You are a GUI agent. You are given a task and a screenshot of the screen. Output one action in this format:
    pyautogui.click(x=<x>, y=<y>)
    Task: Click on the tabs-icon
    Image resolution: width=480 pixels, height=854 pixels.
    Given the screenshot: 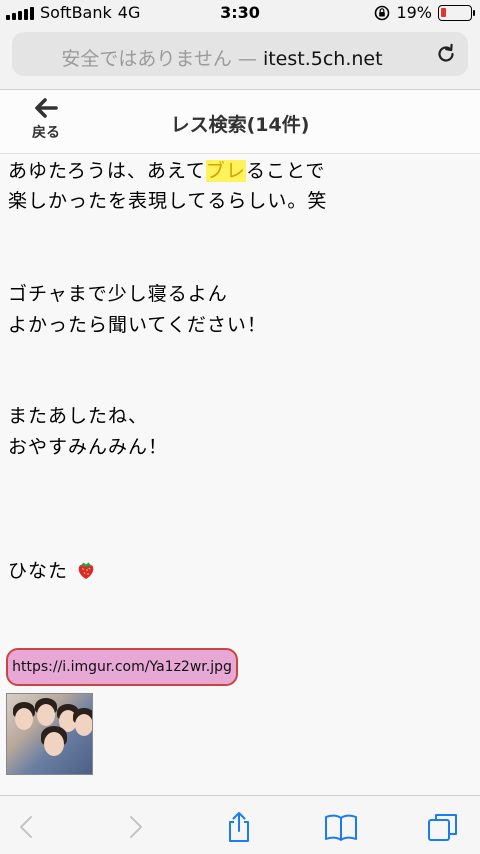 What is the action you would take?
    pyautogui.click(x=443, y=827)
    